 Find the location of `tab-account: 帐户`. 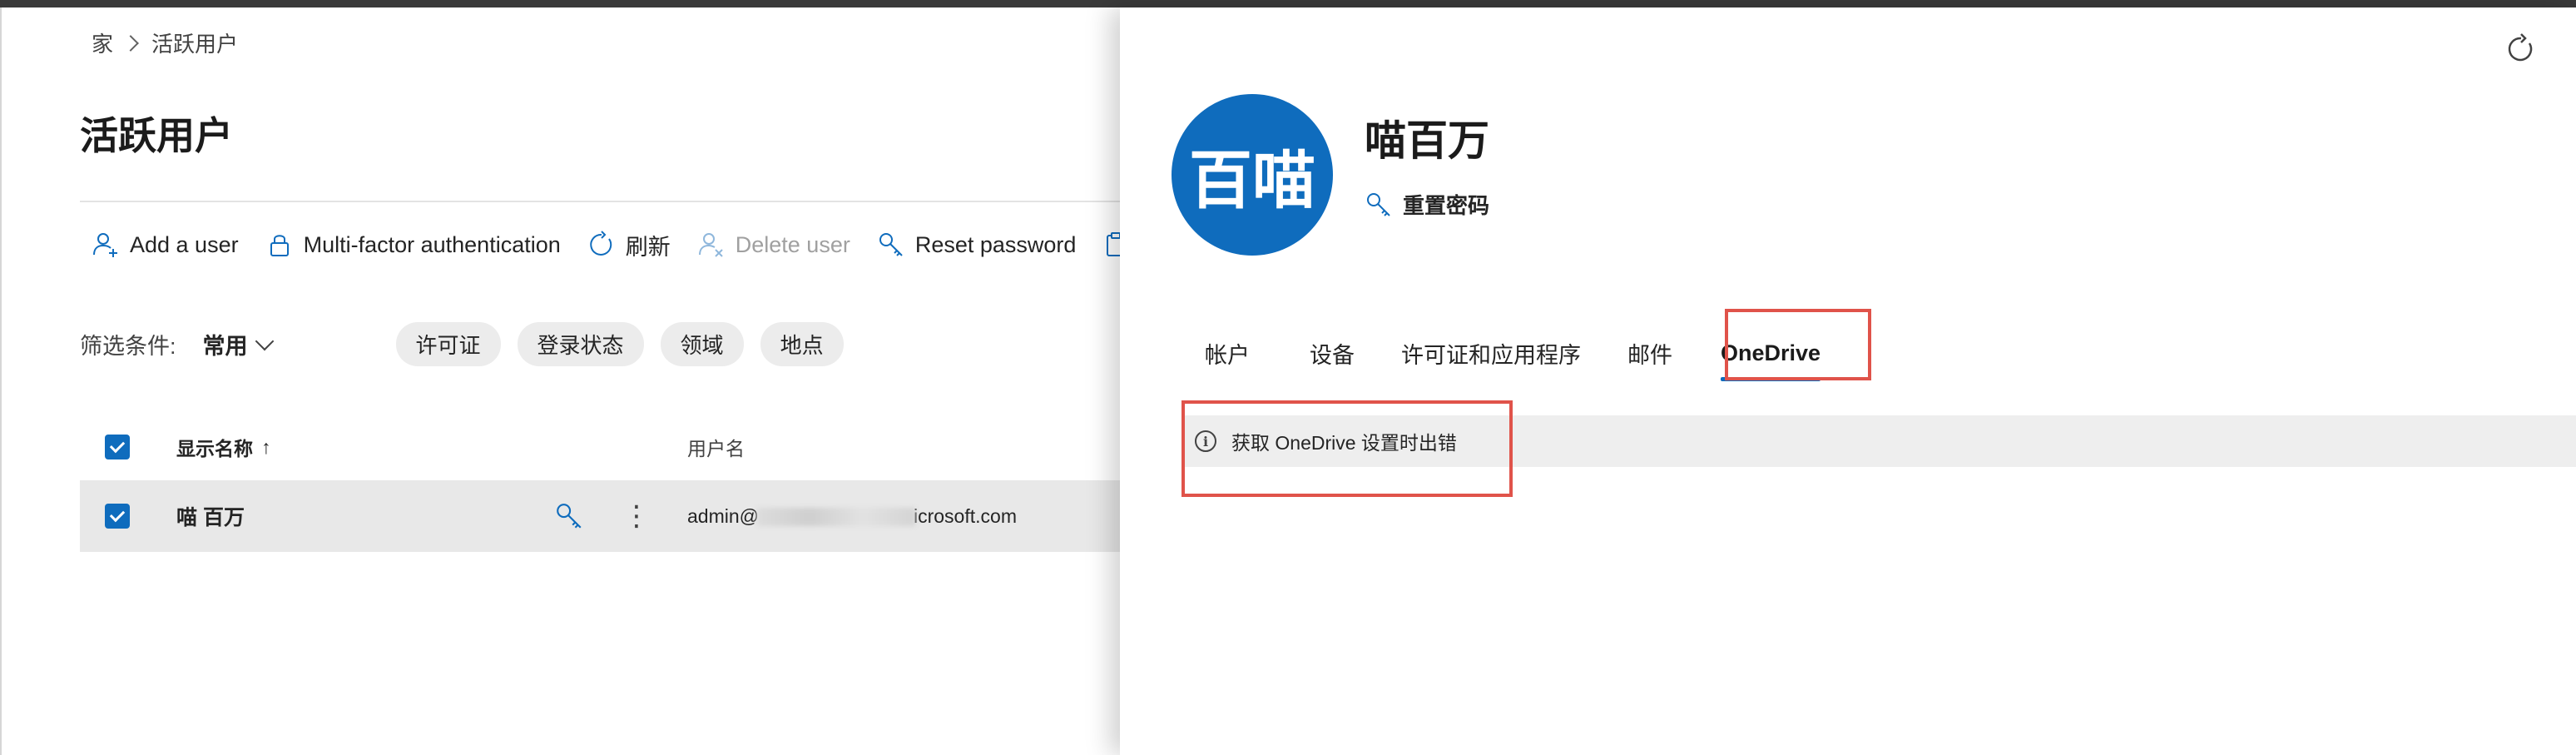

tab-account: 帐户 is located at coordinates (1228, 353).